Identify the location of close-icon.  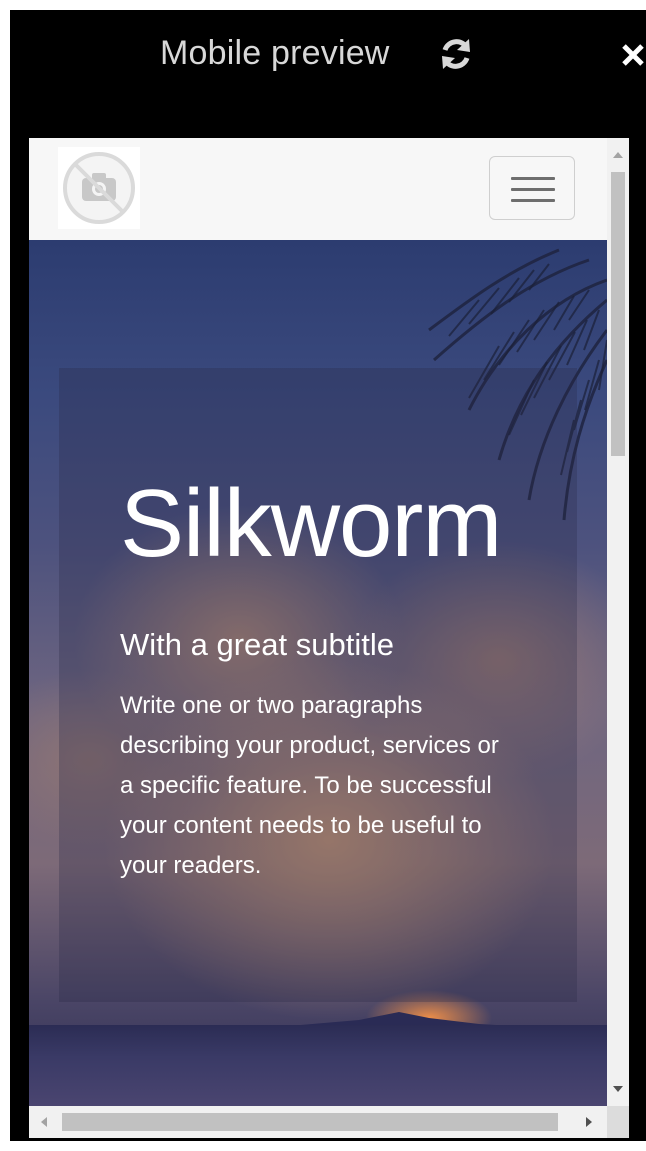
(632, 53).